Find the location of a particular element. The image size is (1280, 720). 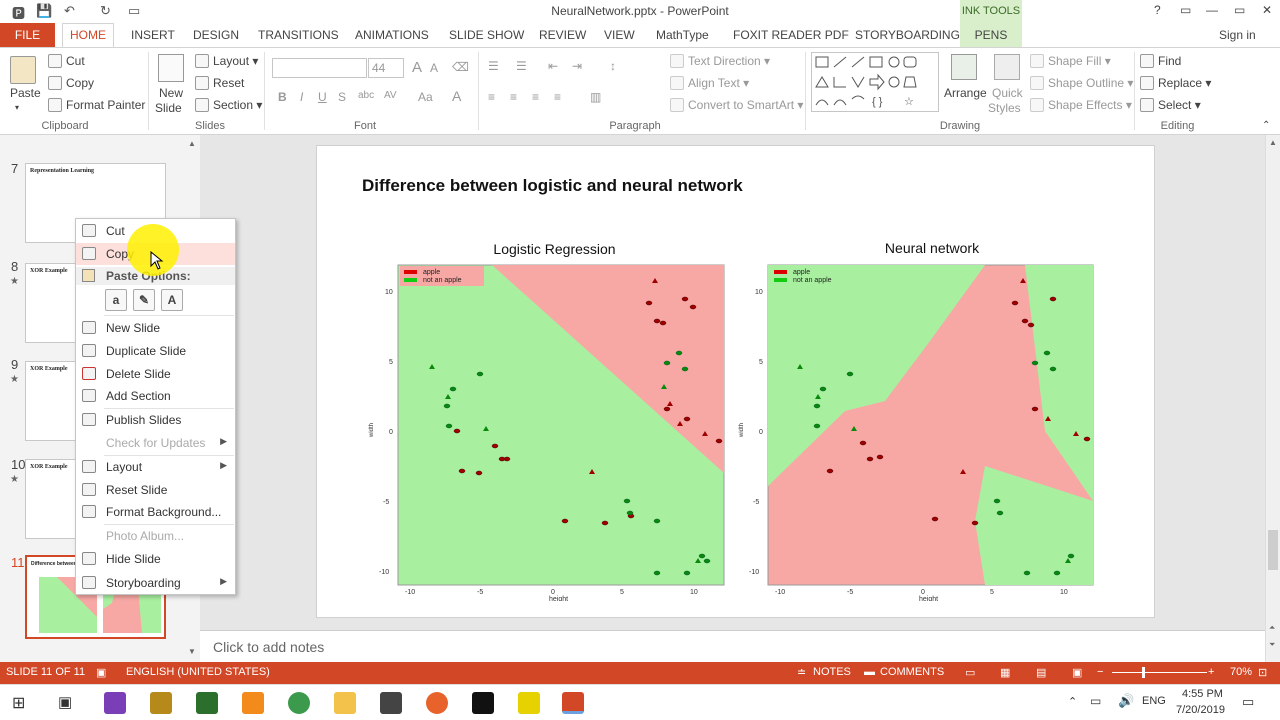

menu-item-storyboarding: Storyboarding ▶ is located at coordinates (155, 583).